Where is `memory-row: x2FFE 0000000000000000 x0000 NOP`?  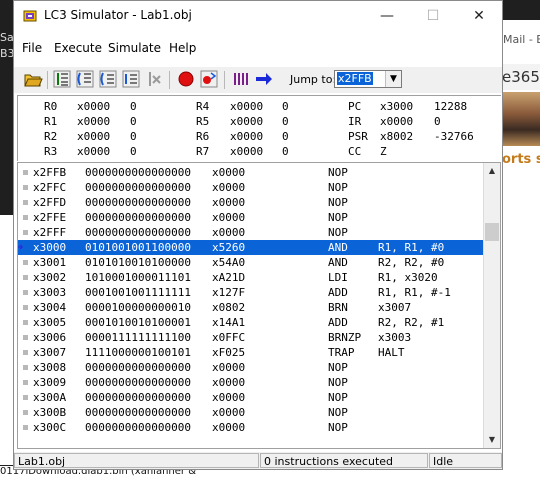 memory-row: x2FFE 0000000000000000 x0000 NOP is located at coordinates (251, 217).